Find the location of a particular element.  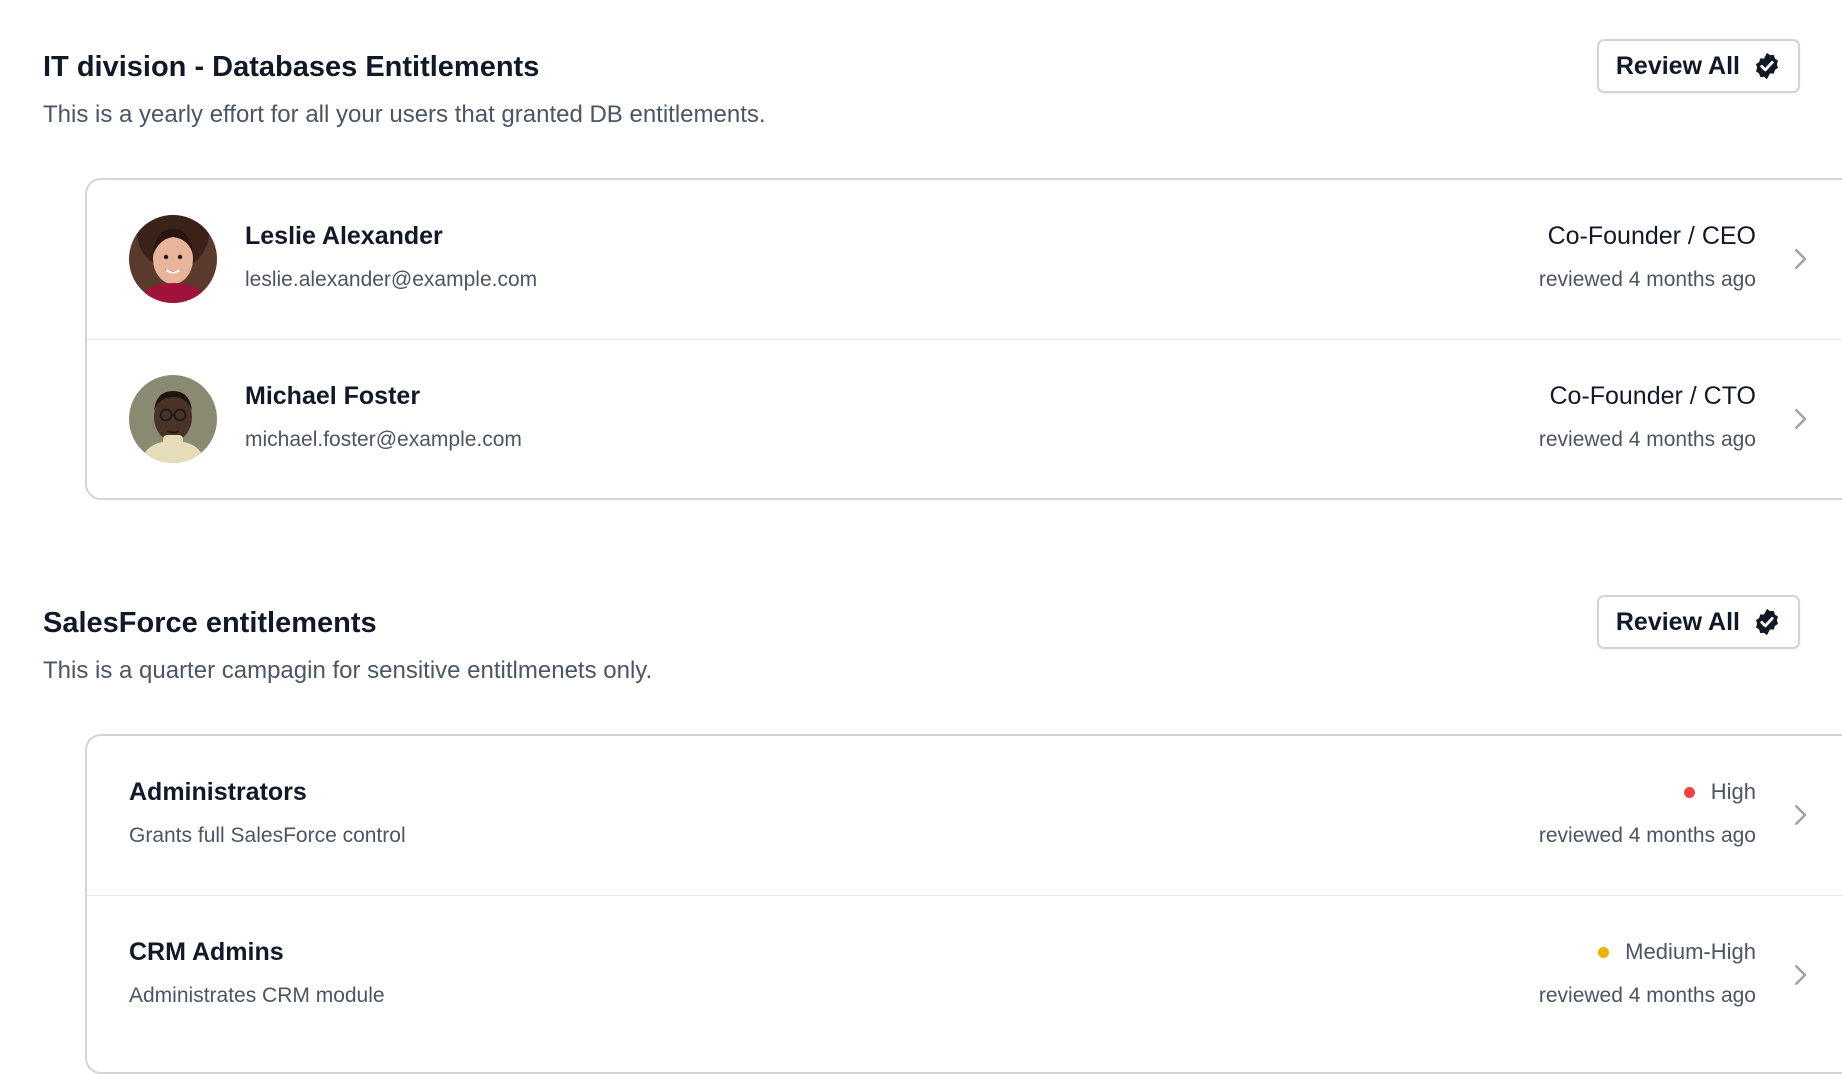

user-name: Michael Foster is located at coordinates (333, 396).